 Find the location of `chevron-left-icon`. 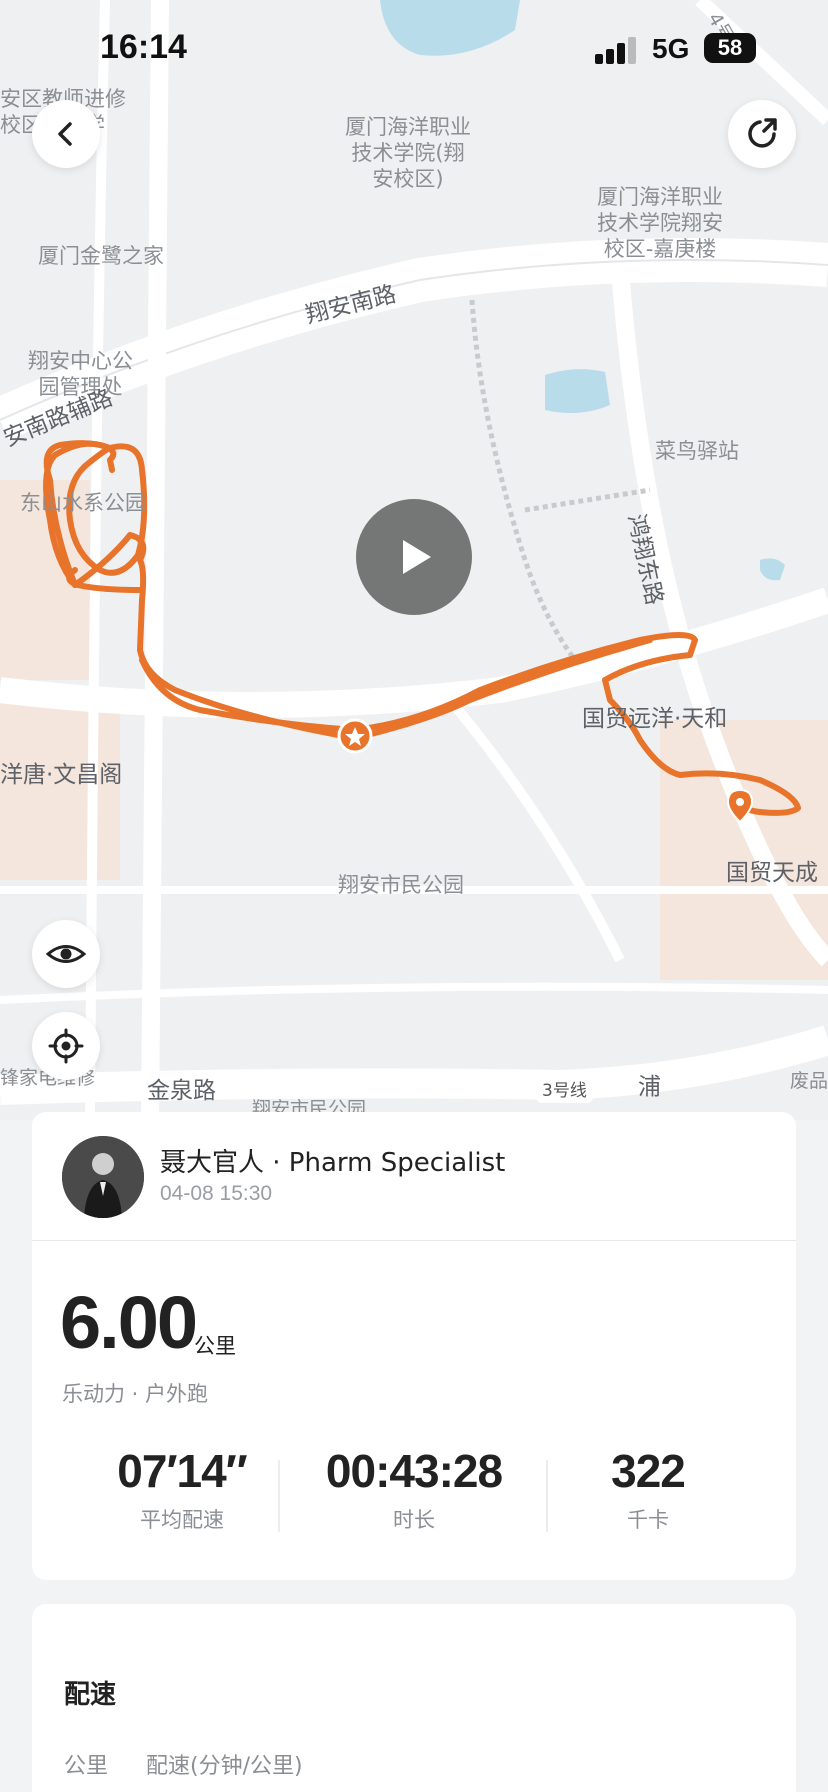

chevron-left-icon is located at coordinates (65, 134).